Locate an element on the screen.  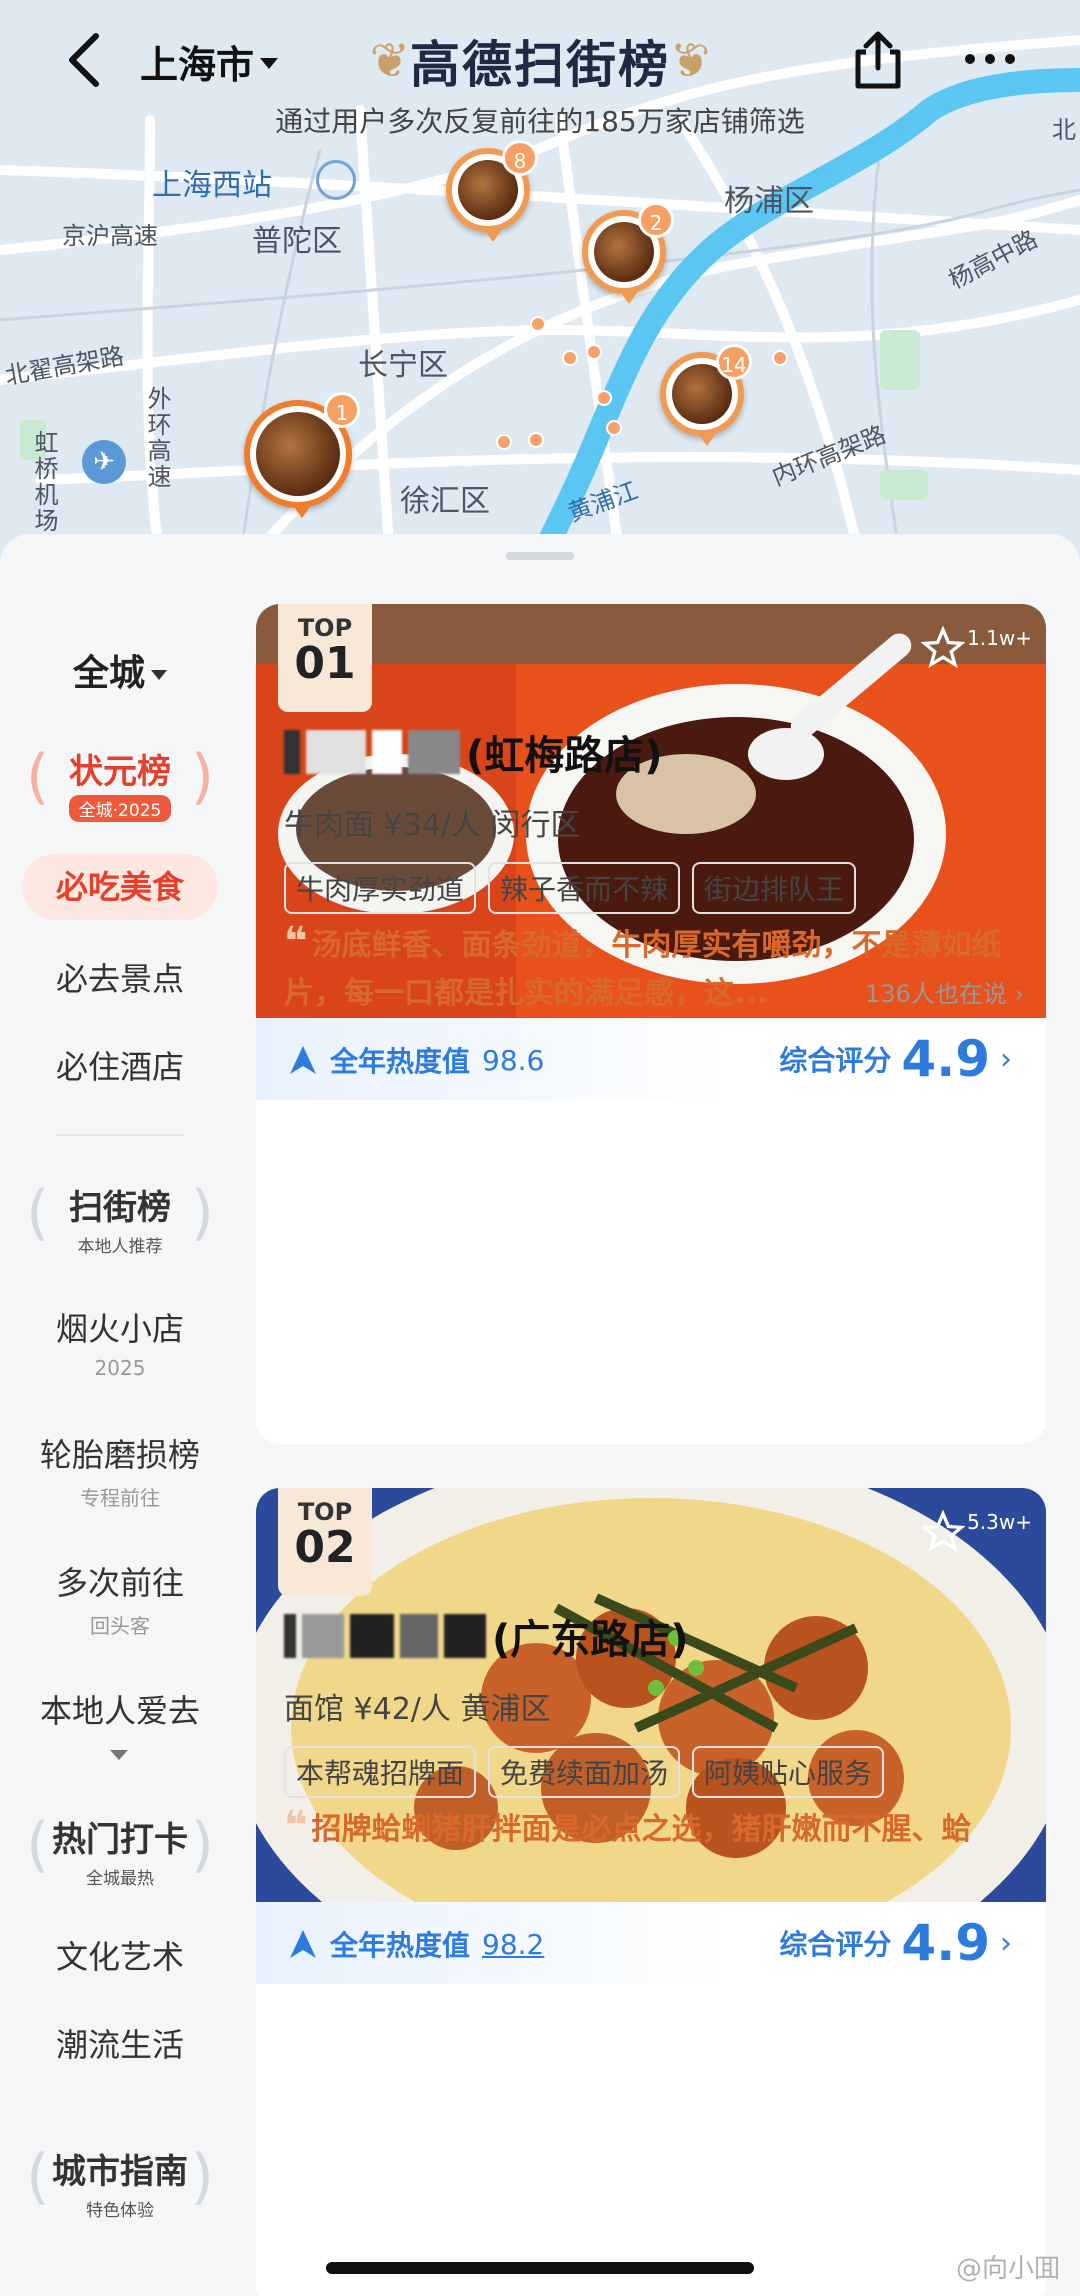
scope-selector: 全城 is located at coordinates (120, 670).